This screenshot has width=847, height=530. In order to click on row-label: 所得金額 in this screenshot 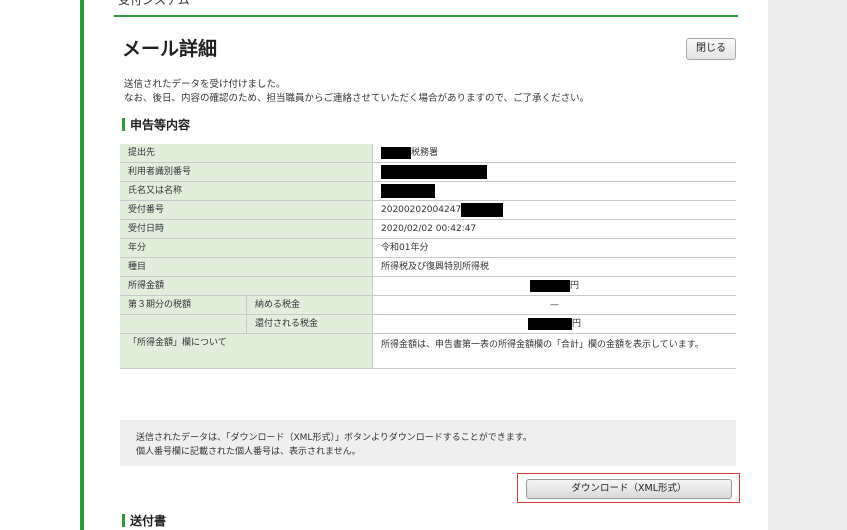, I will do `click(246, 286)`.